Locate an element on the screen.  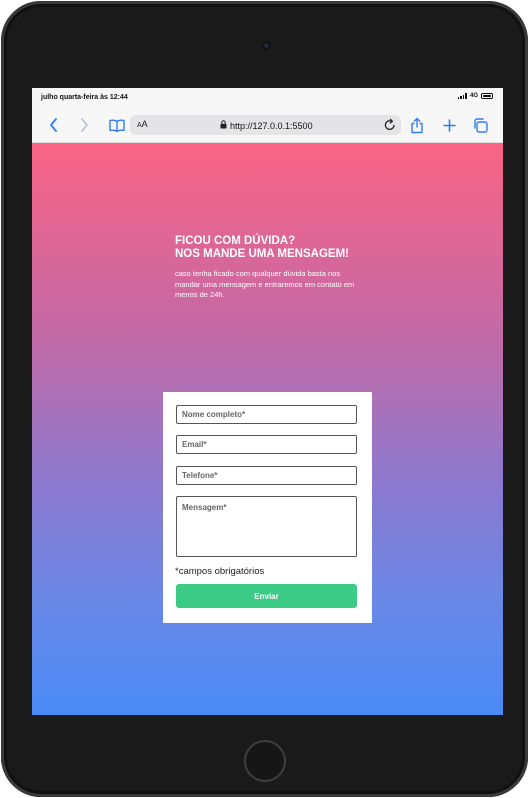
share-icon is located at coordinates (417, 125).